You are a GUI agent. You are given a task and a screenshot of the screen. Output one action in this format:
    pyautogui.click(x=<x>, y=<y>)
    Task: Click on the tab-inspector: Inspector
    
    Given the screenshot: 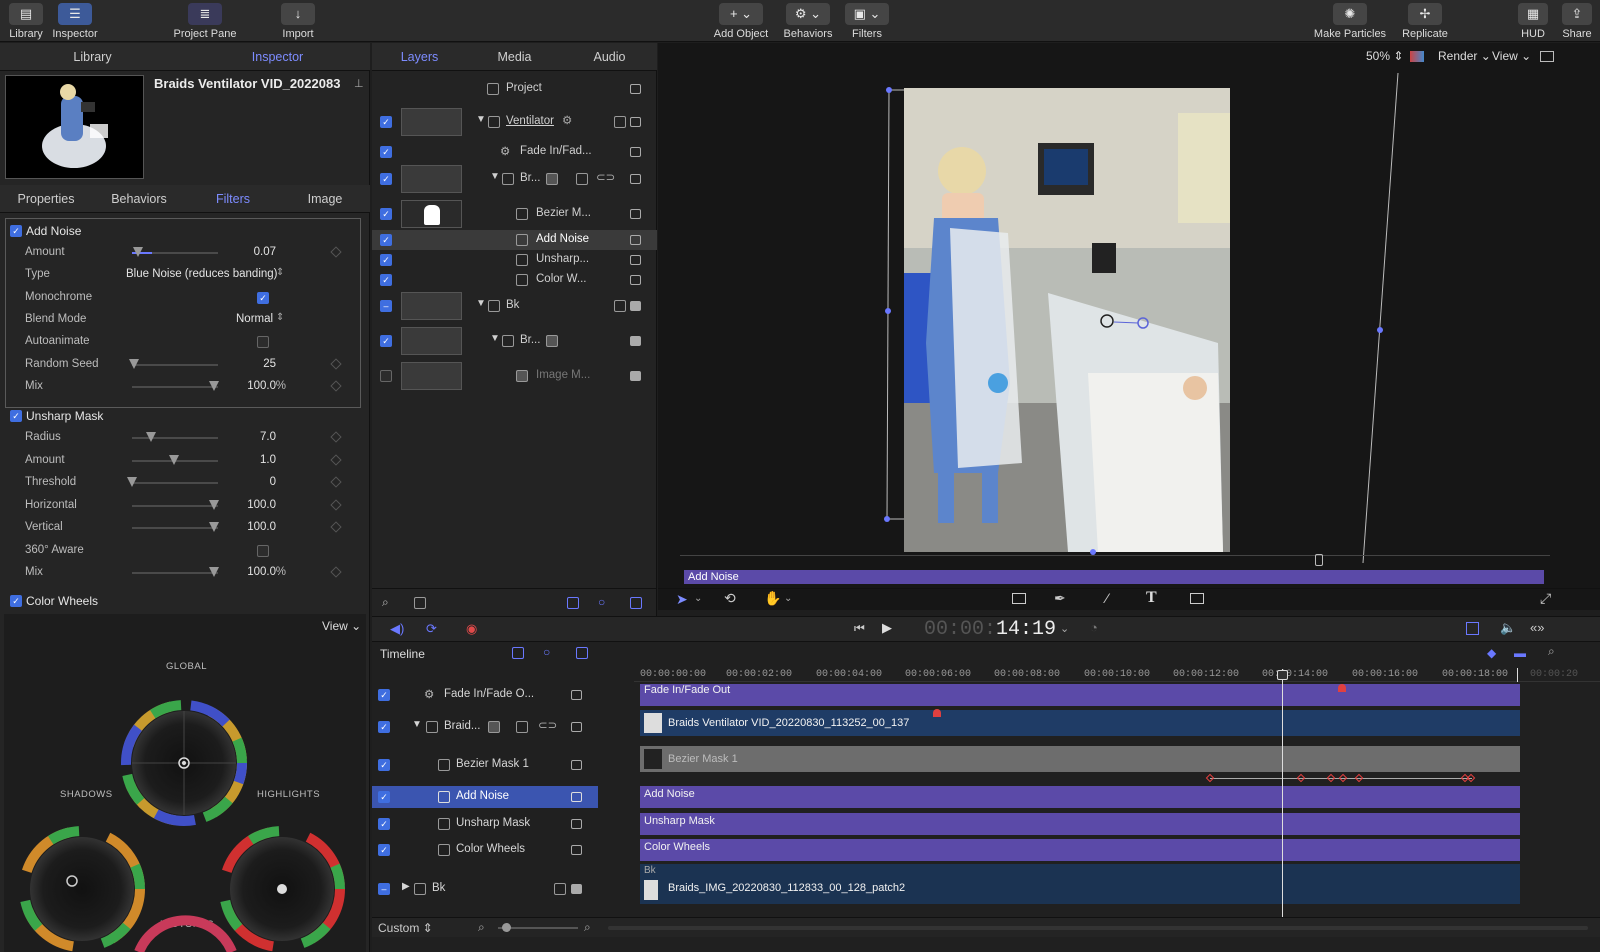 What is the action you would take?
    pyautogui.click(x=277, y=57)
    